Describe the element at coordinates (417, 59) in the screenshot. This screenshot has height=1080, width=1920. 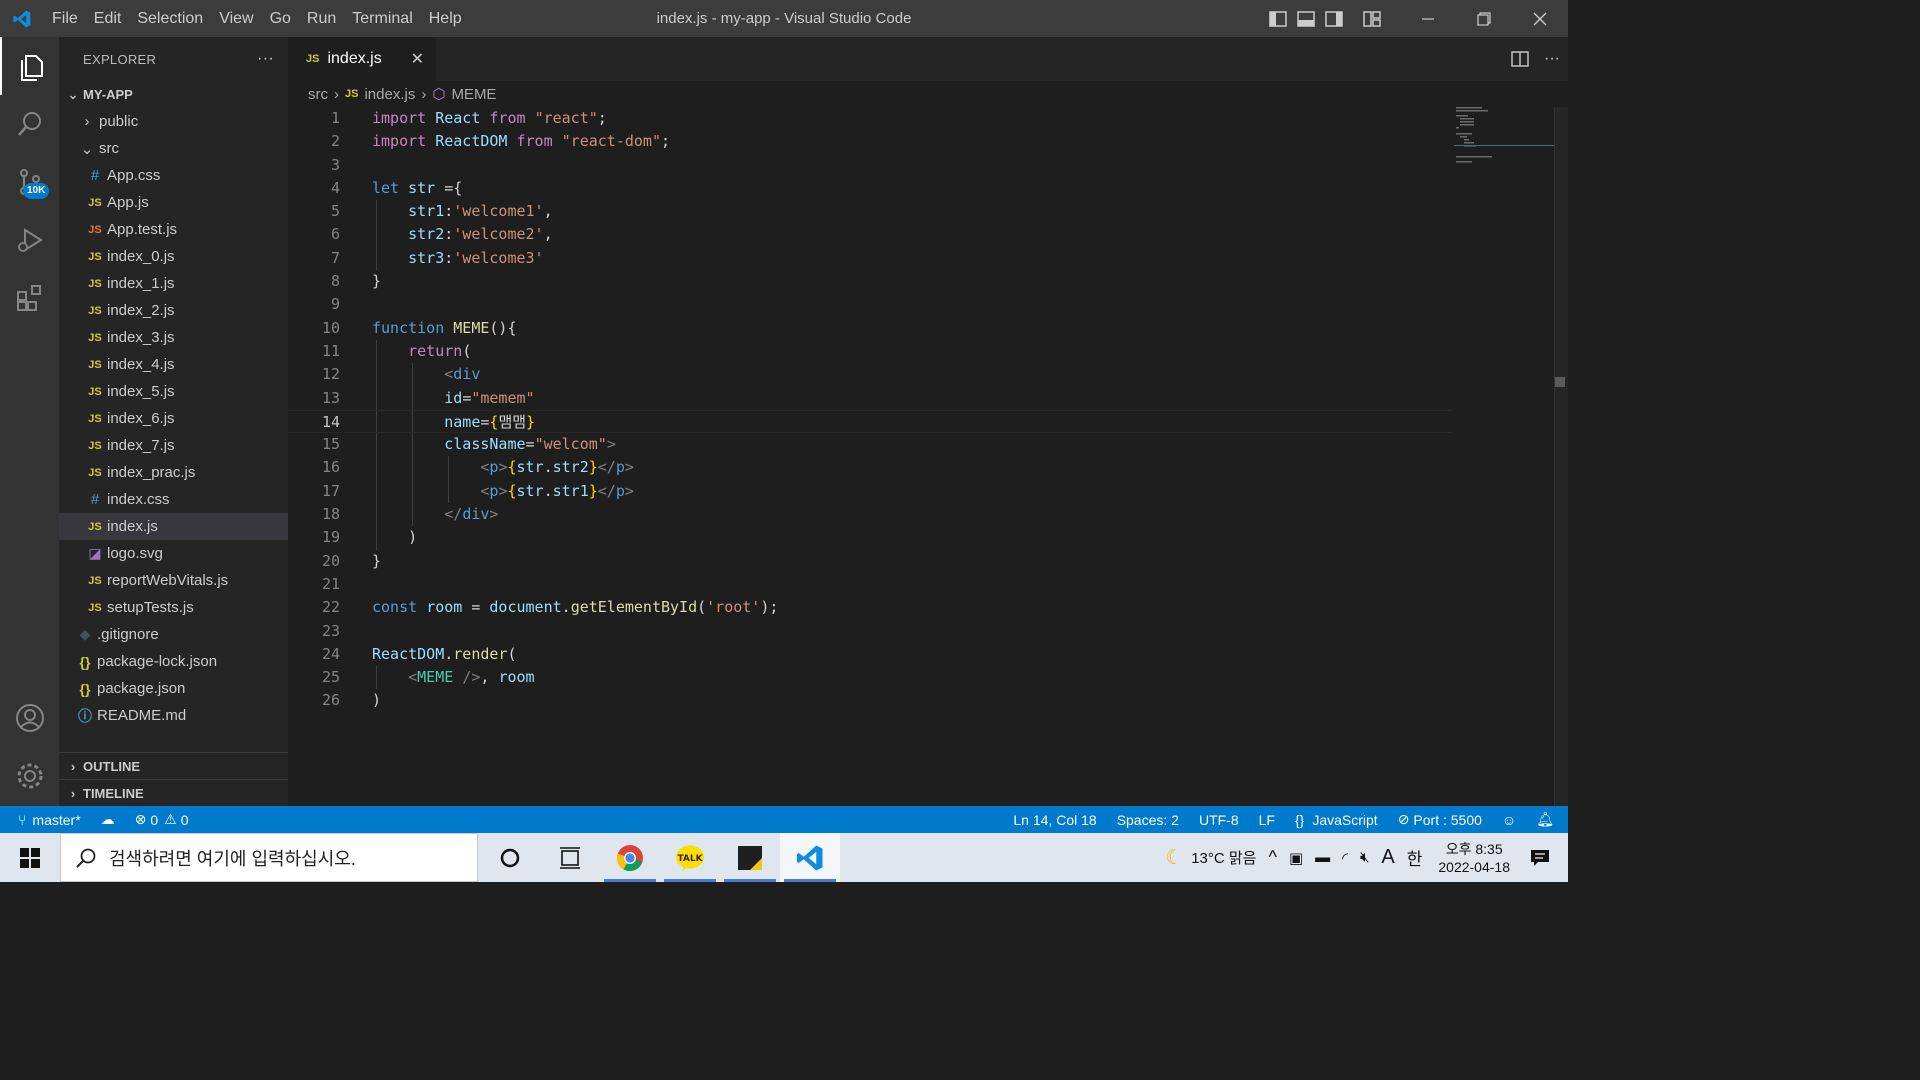
I see `close-tab-icon: ✕` at that location.